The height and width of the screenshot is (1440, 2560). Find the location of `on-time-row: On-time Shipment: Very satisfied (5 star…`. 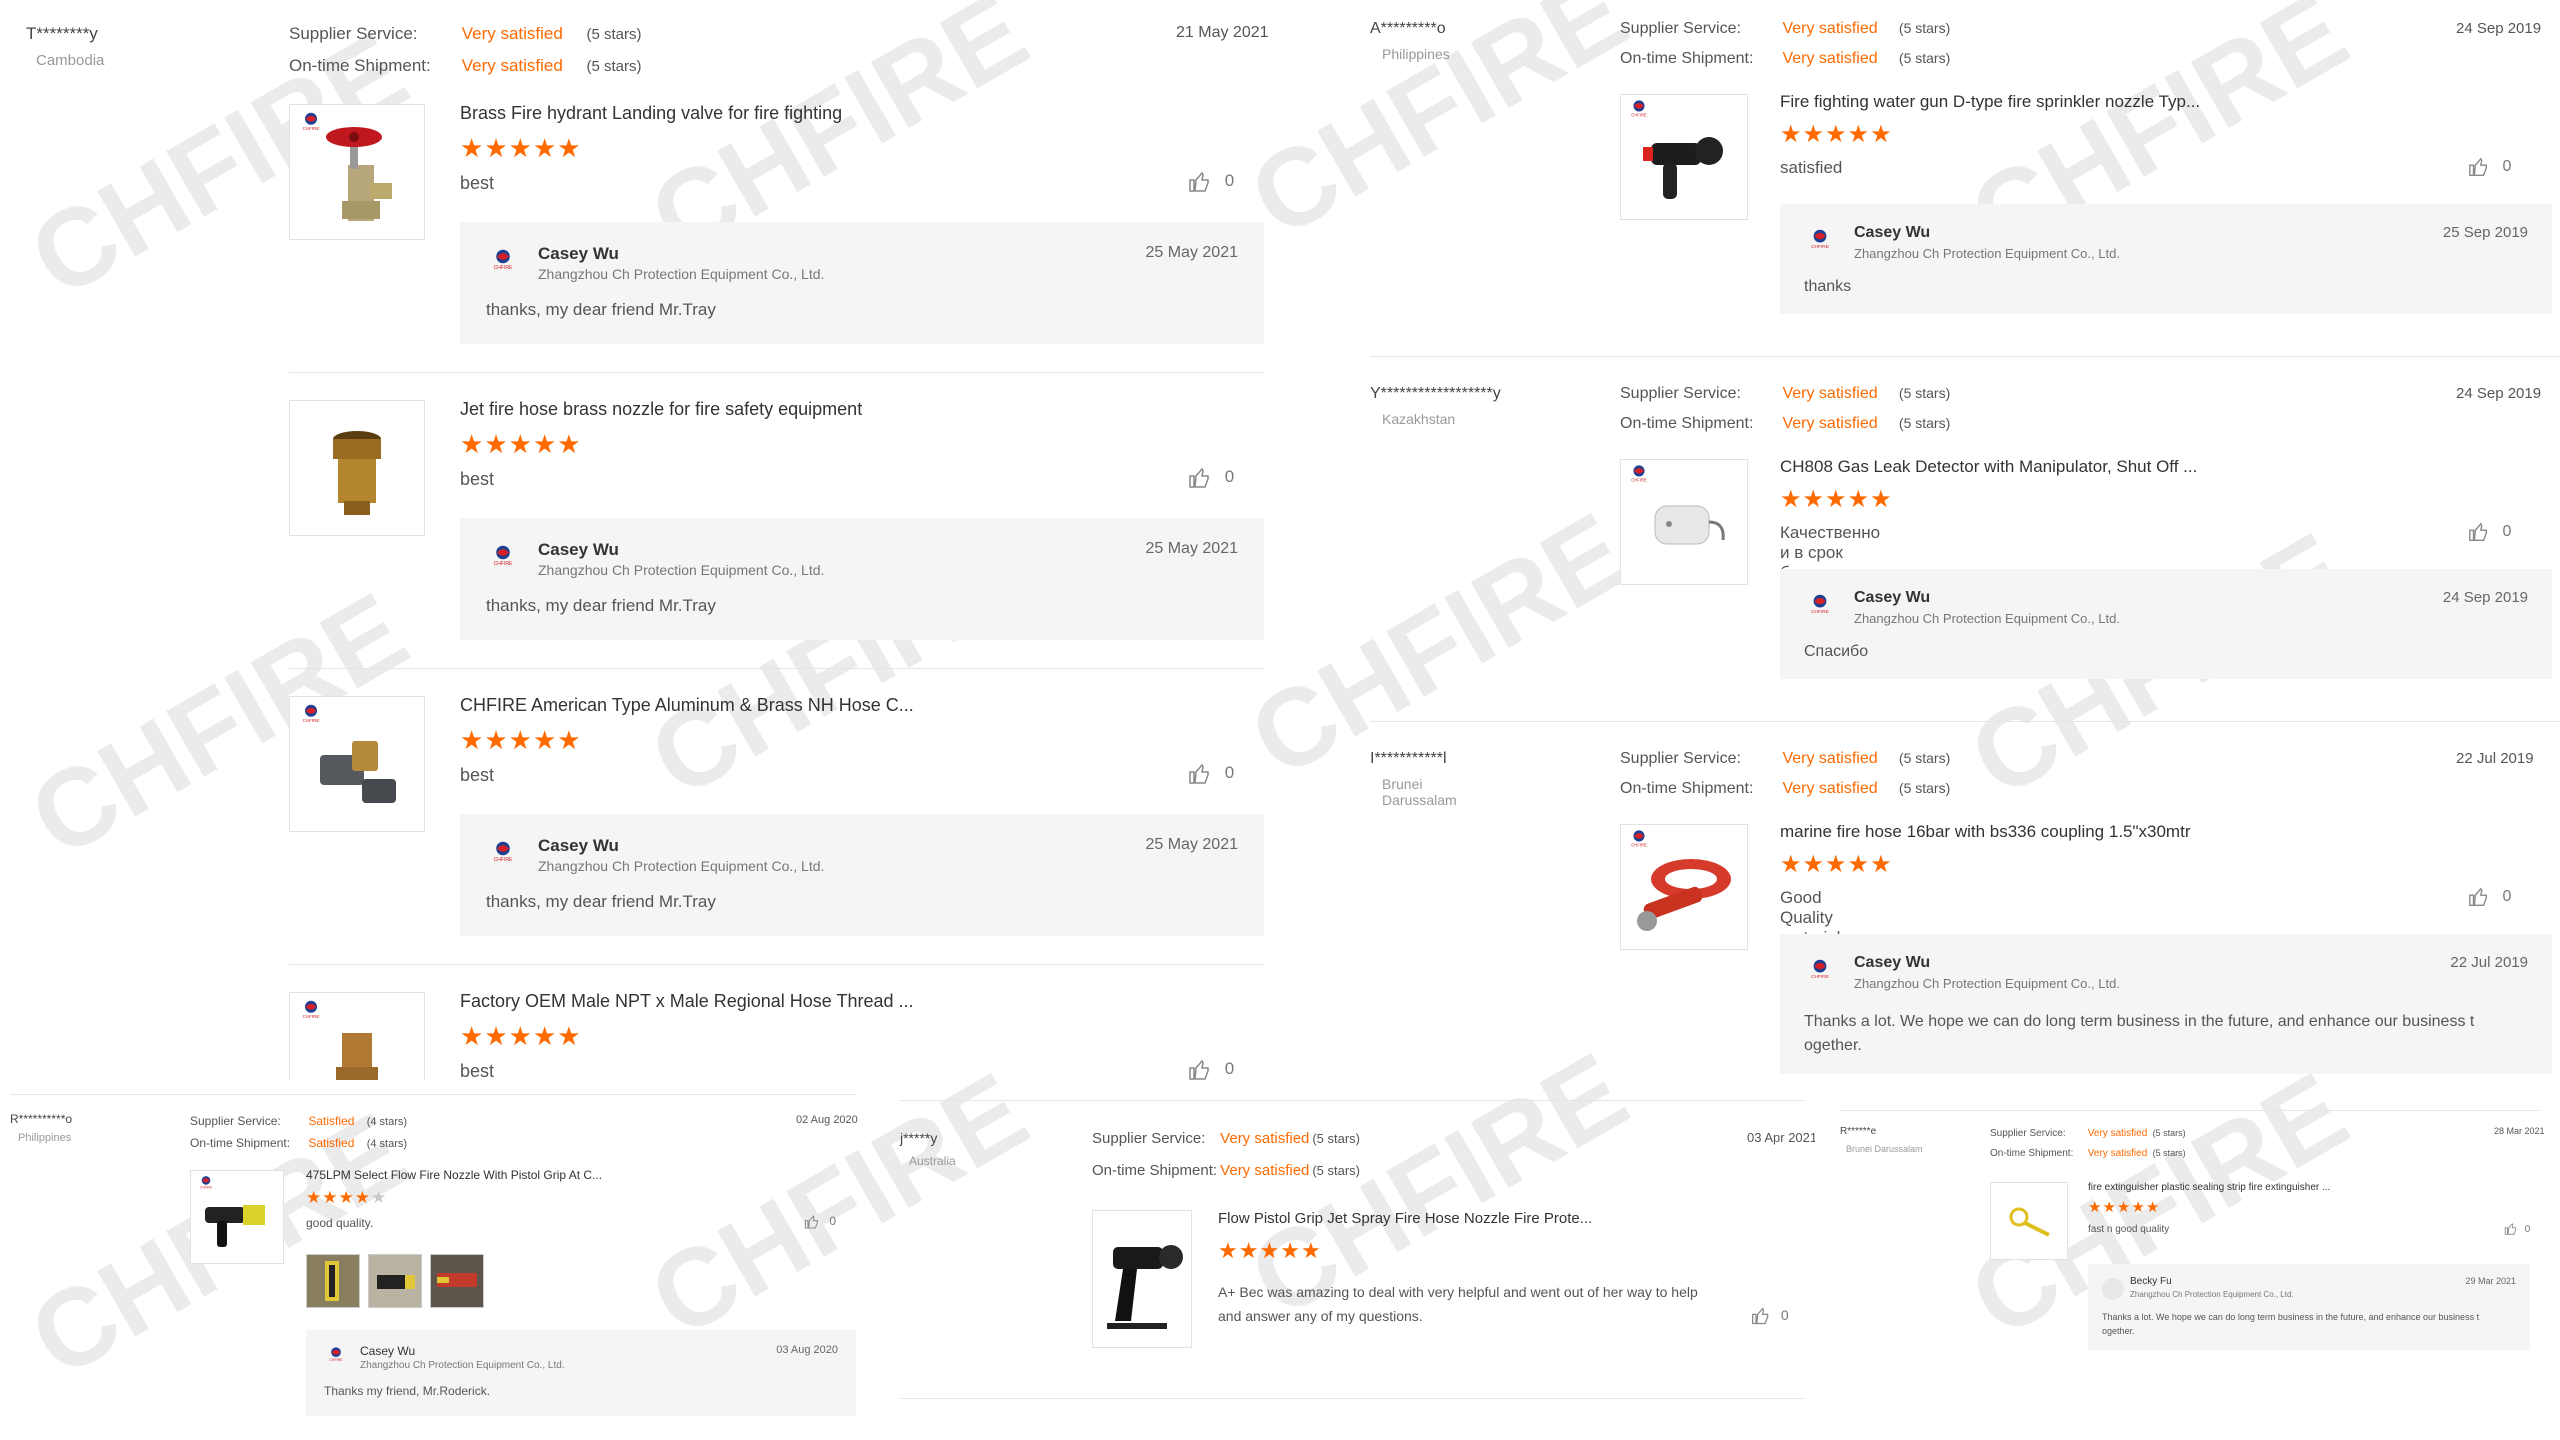

on-time-row: On-time Shipment: Very satisfied (5 star… is located at coordinates (1785, 59).